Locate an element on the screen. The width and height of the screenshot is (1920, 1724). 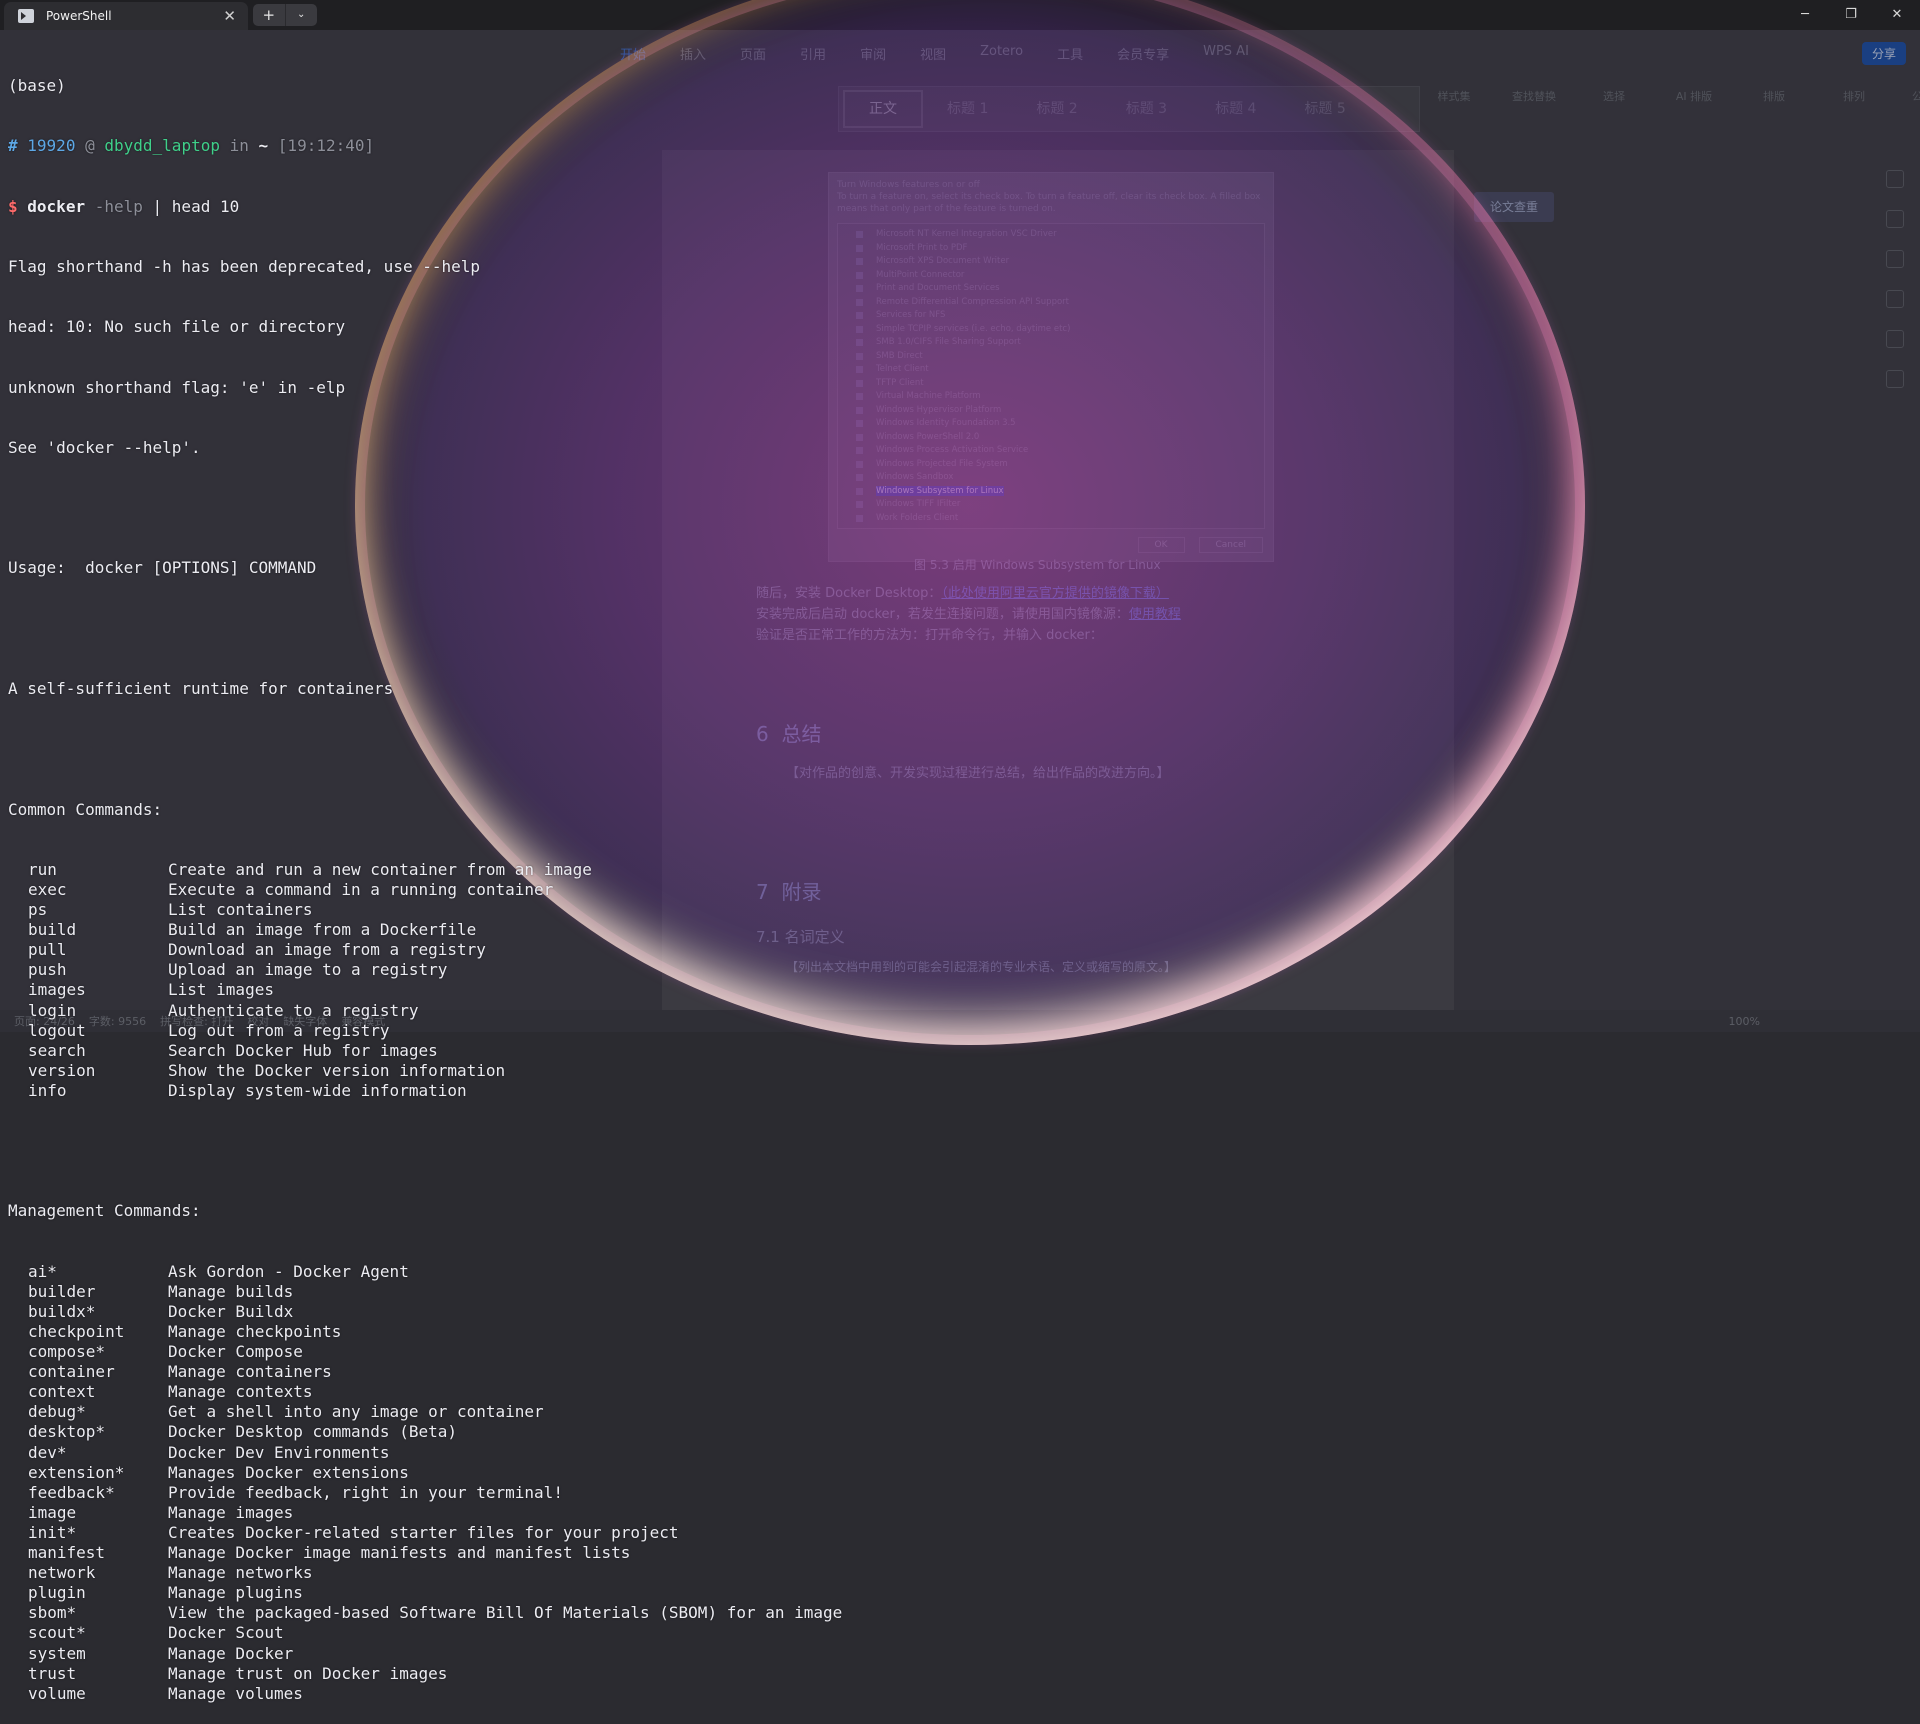
share-icon is located at coordinates (1895, 339).